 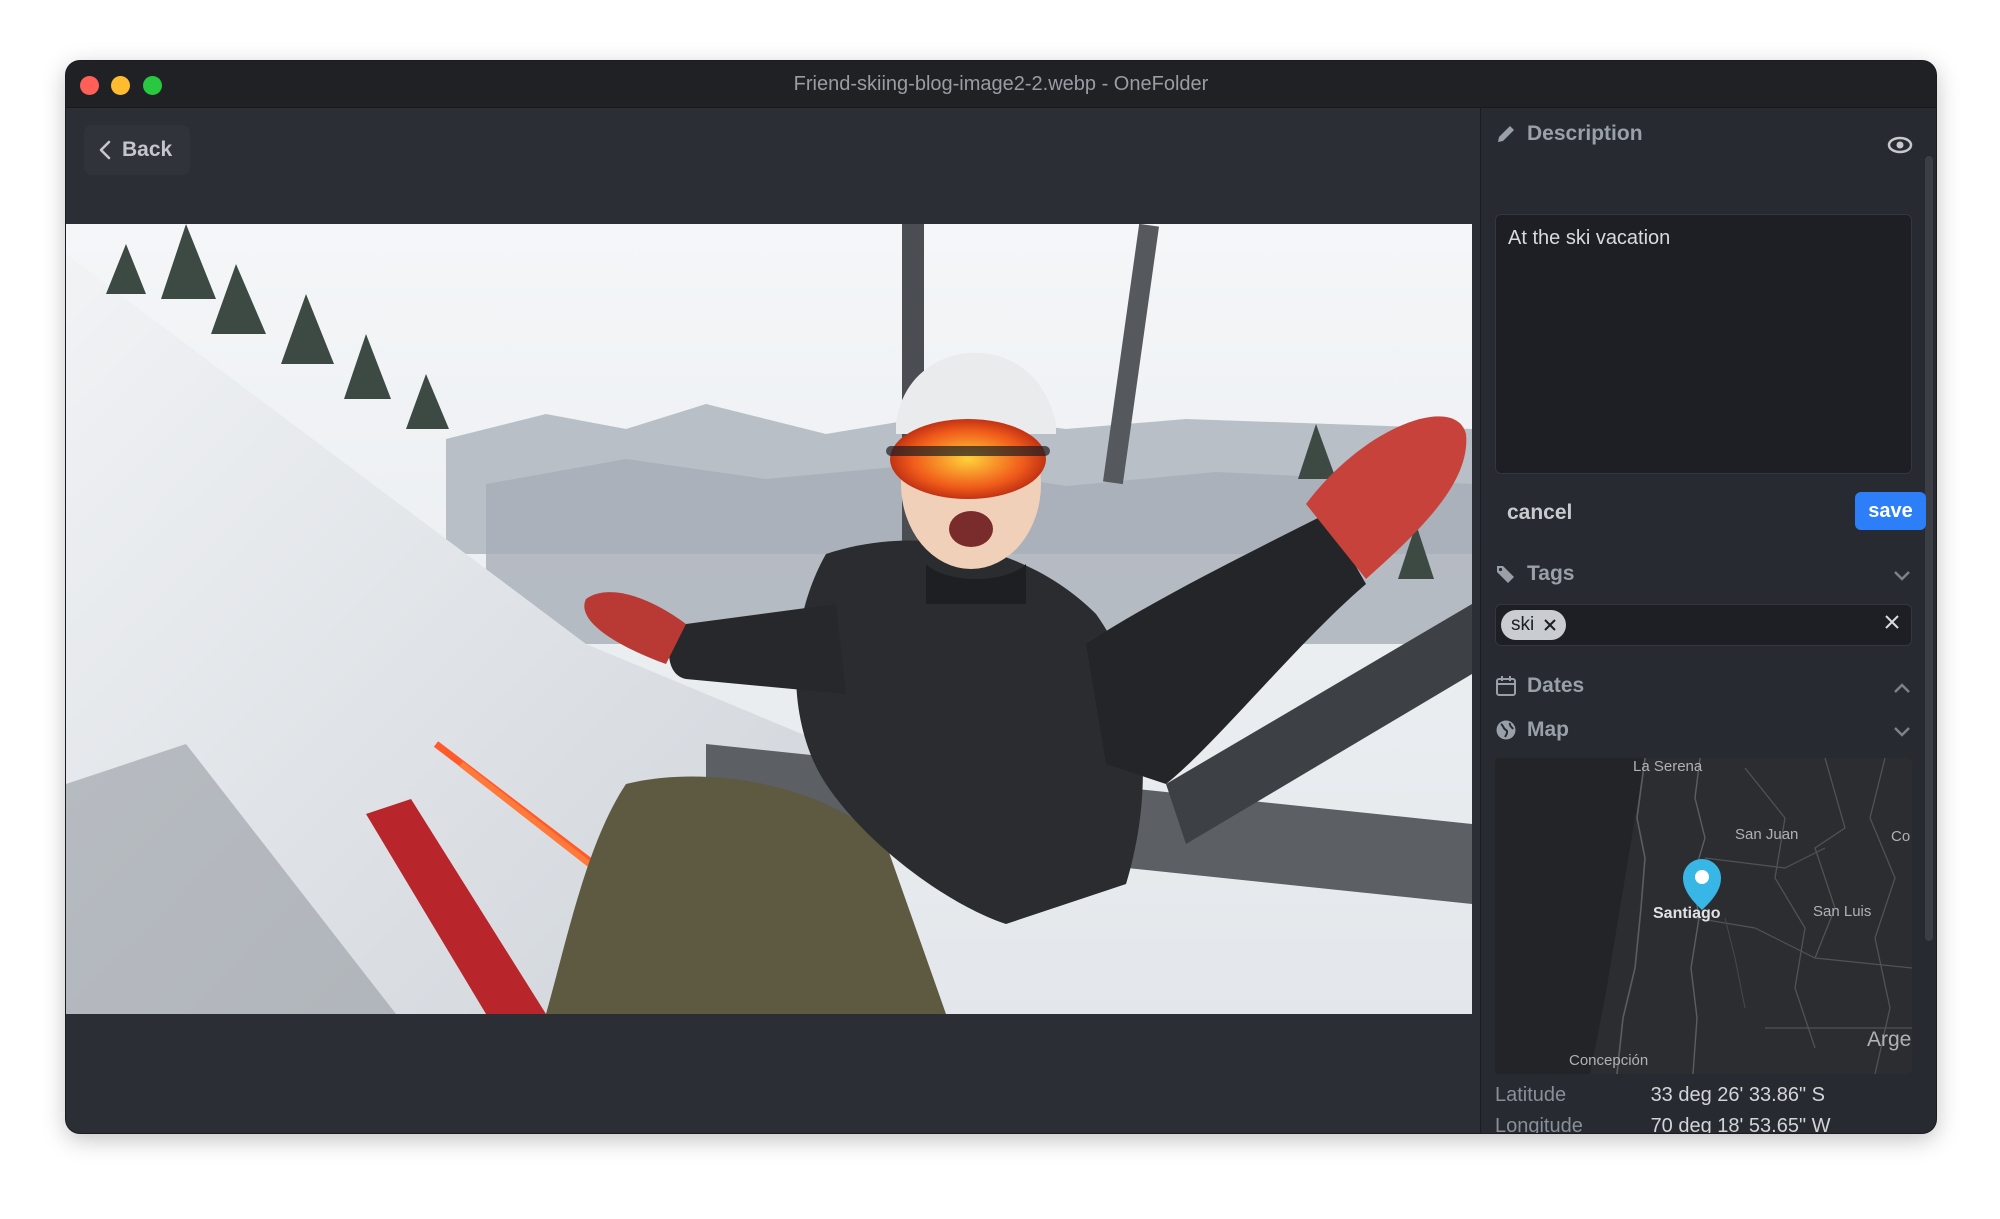 What do you see at coordinates (1556, 685) in the screenshot?
I see `dates-heading: Dates` at bounding box center [1556, 685].